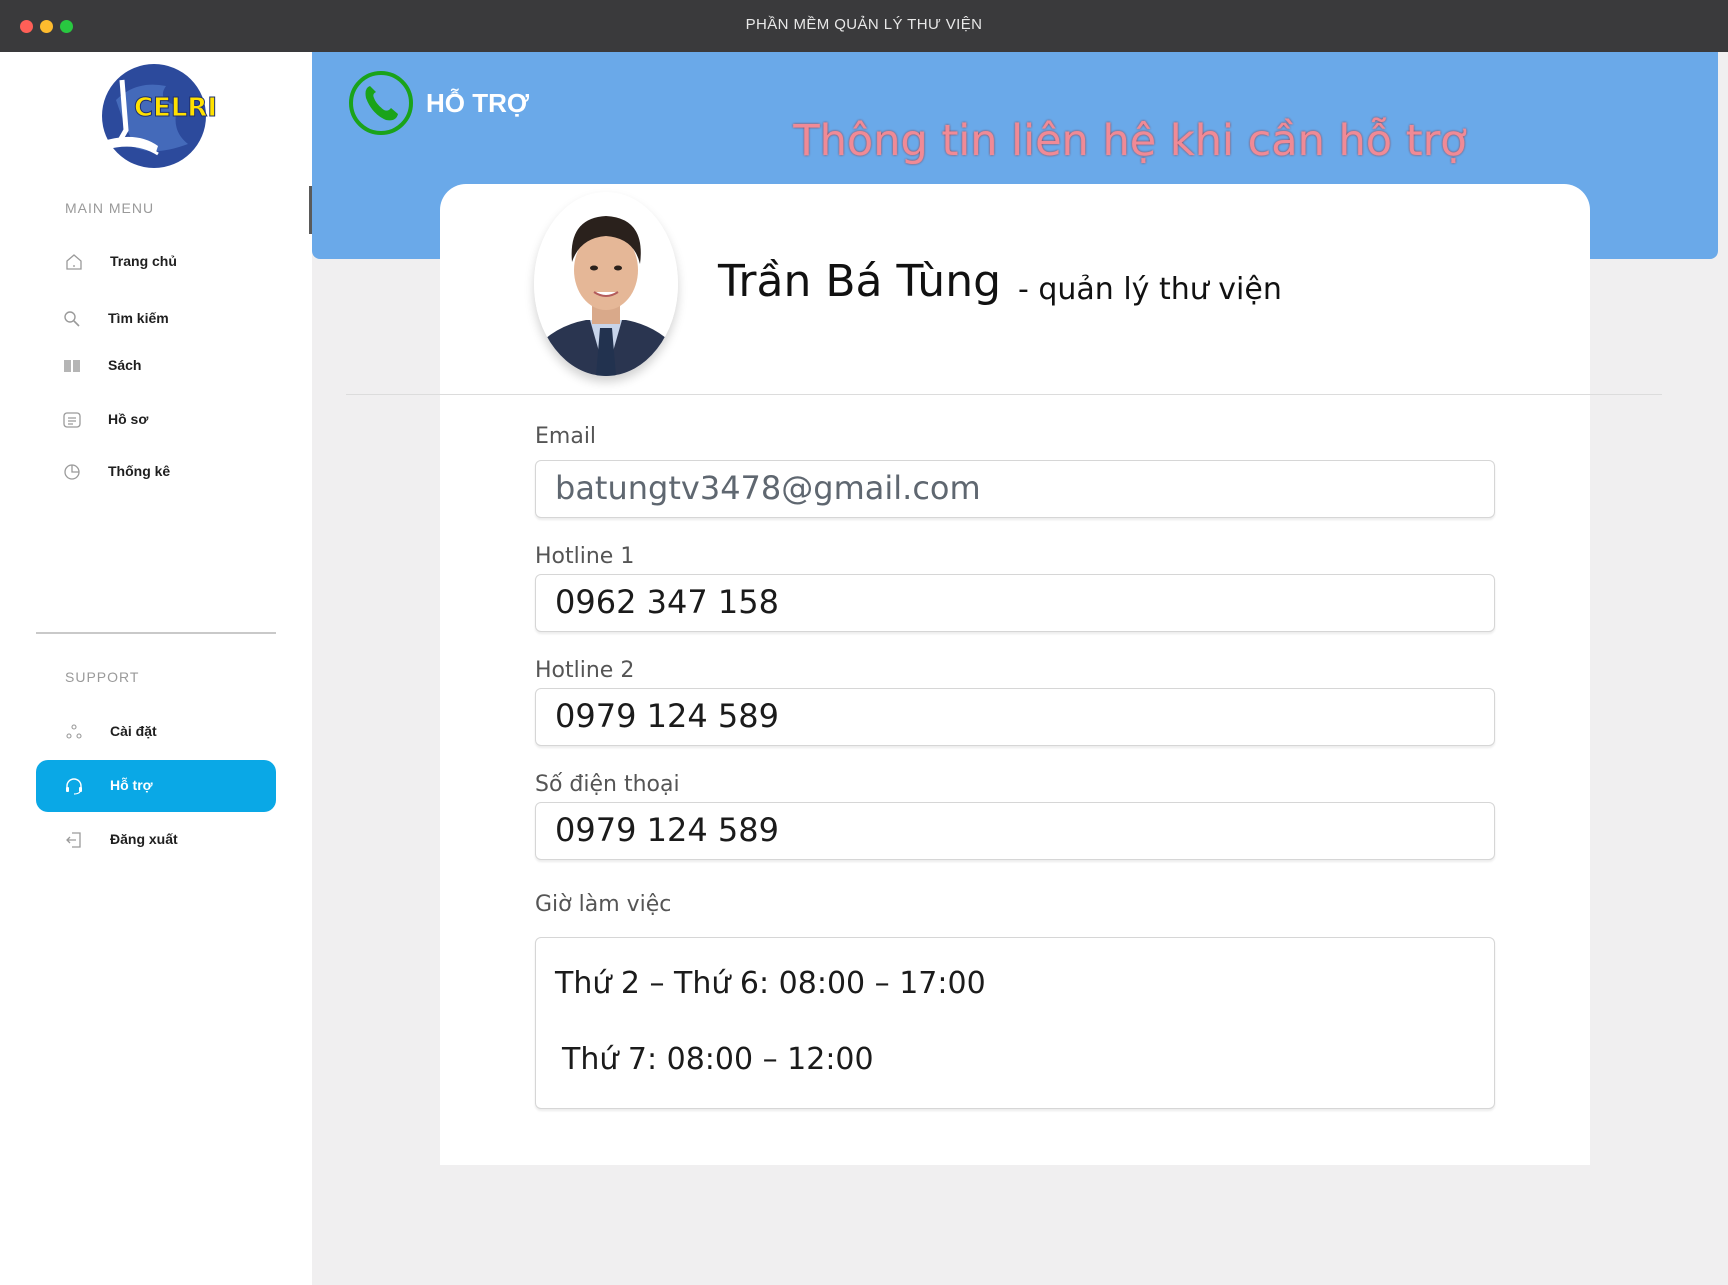  I want to click on main-menu-label: MAIN MENU, so click(110, 208).